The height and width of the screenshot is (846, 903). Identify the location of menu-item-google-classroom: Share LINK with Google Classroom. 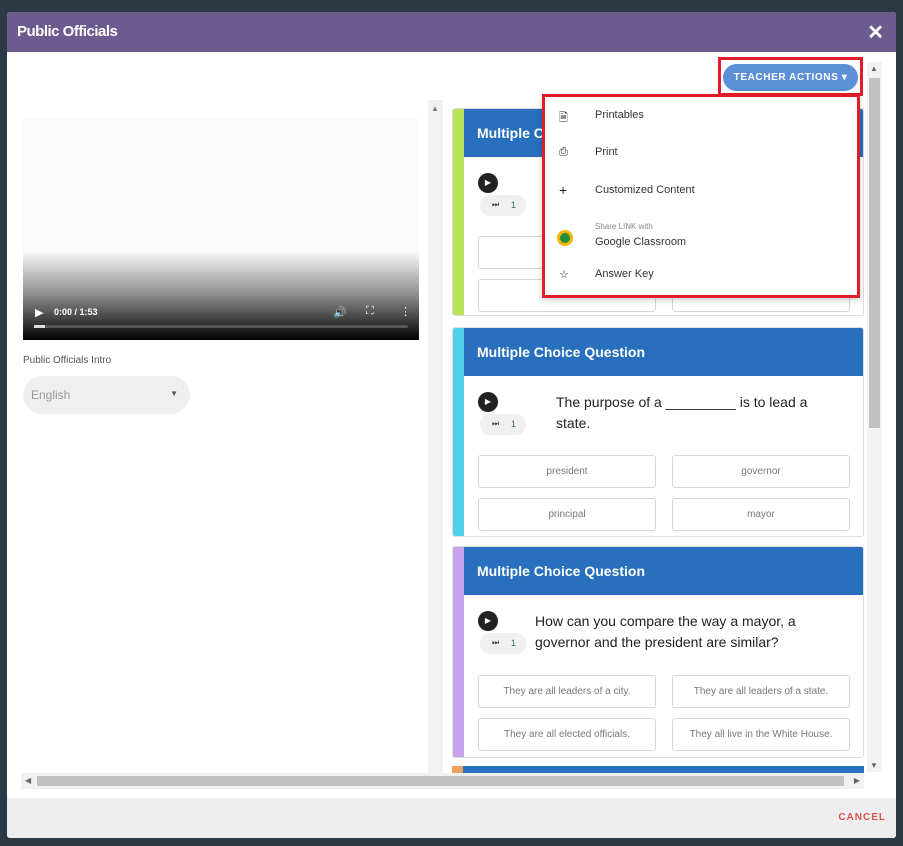
(701, 236).